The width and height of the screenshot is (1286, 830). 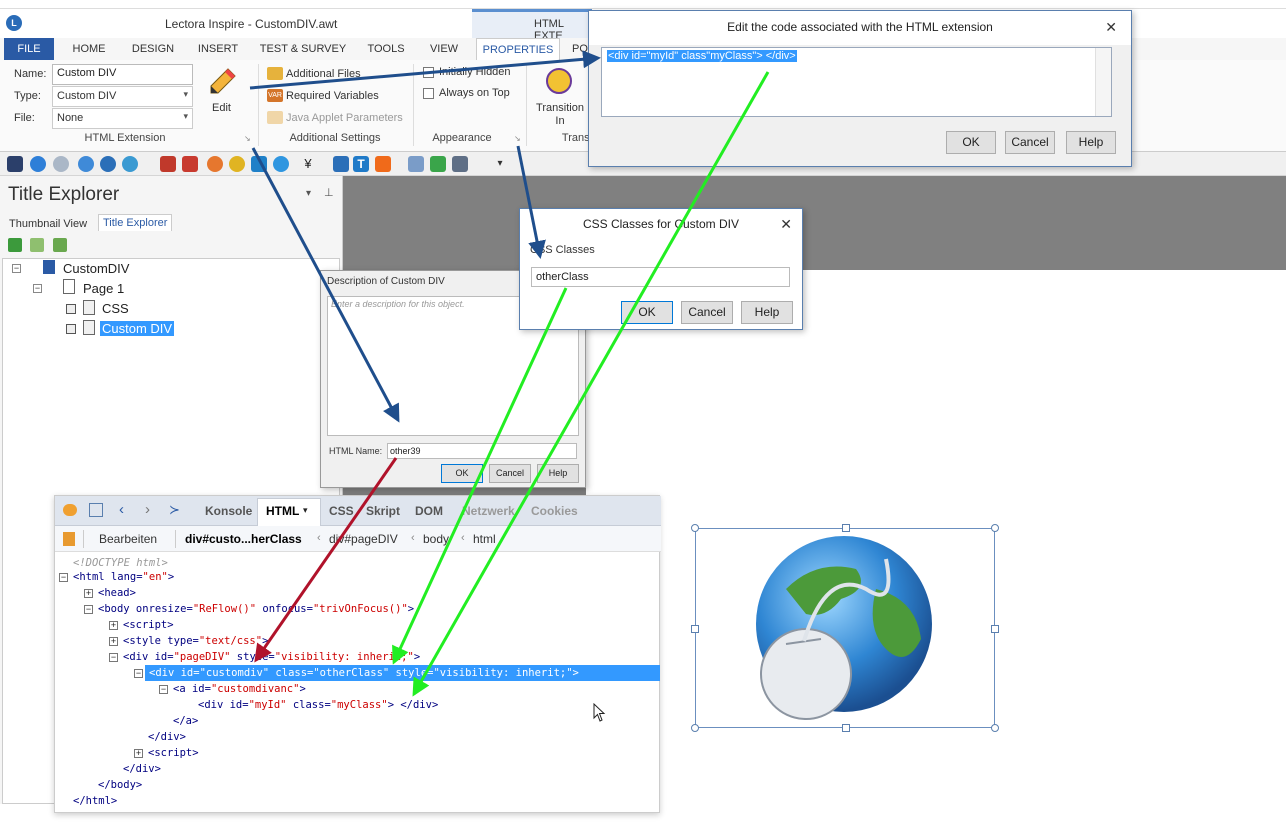 I want to click on java-applet-parameters-button: Java Applet Parameters, so click(x=344, y=118).